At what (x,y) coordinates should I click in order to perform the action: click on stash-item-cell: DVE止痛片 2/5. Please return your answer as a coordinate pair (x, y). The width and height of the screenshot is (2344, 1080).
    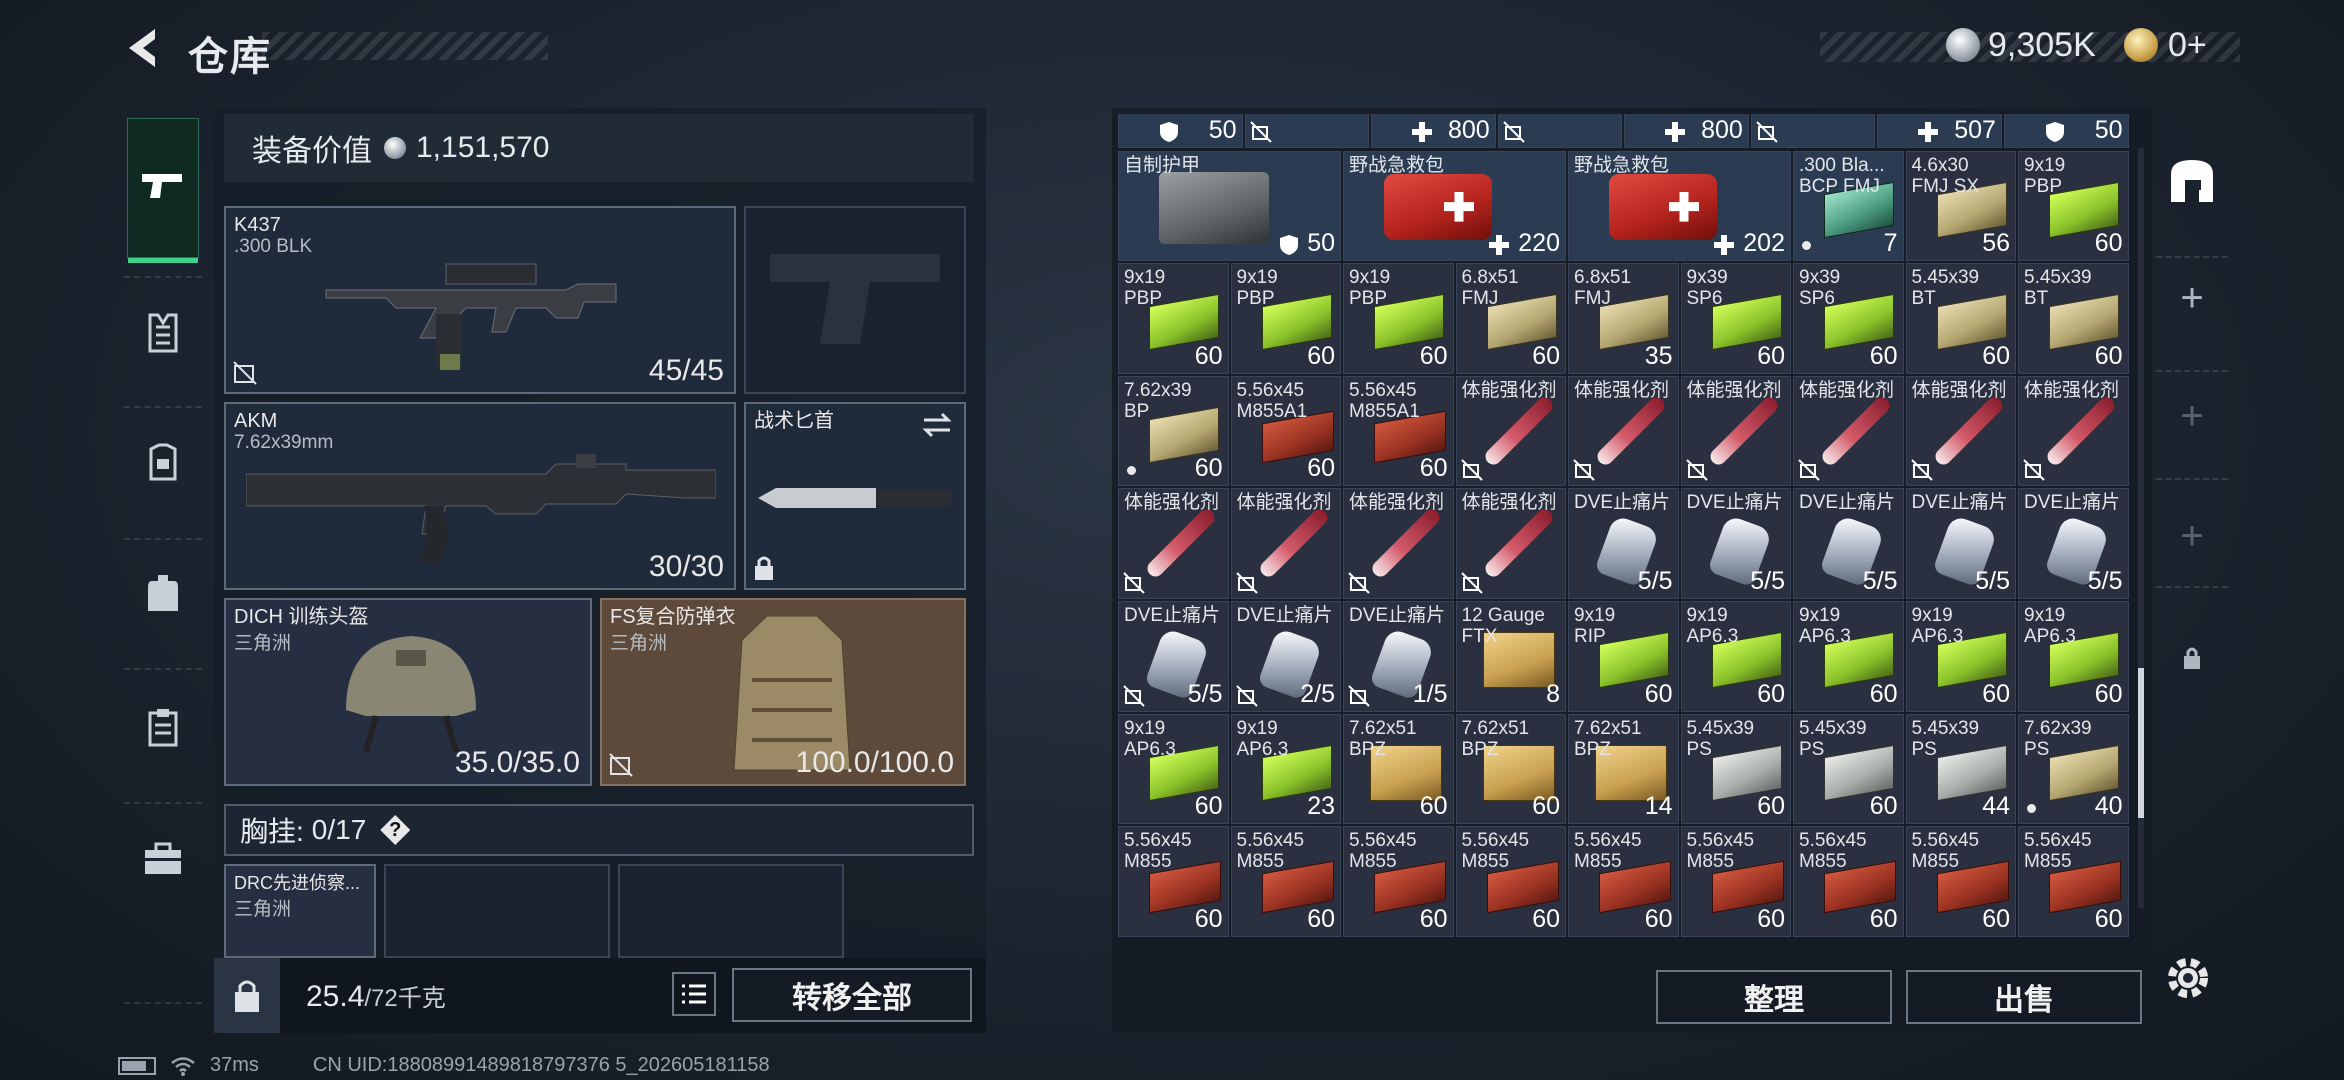
    Looking at the image, I should click on (1285, 656).